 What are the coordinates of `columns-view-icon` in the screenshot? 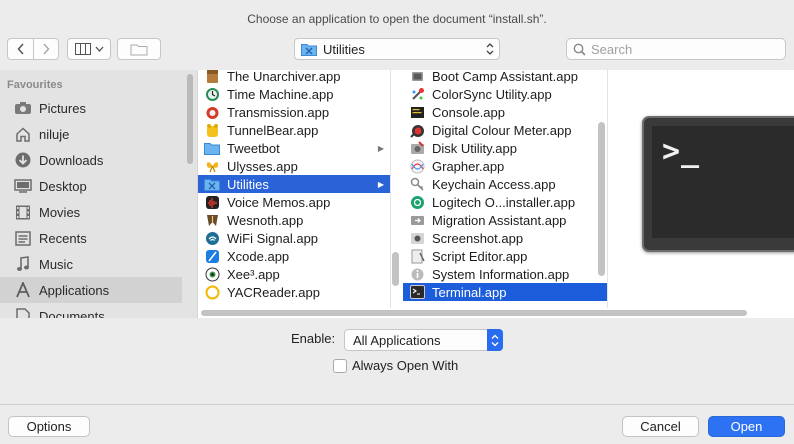 It's located at (82, 49).